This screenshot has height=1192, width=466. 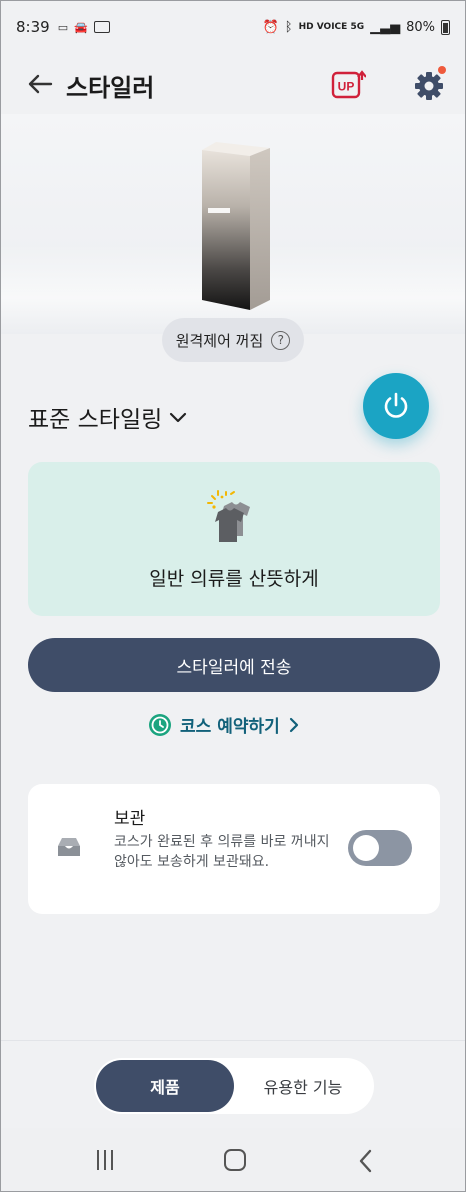 I want to click on battery-text: 80%, so click(x=420, y=27).